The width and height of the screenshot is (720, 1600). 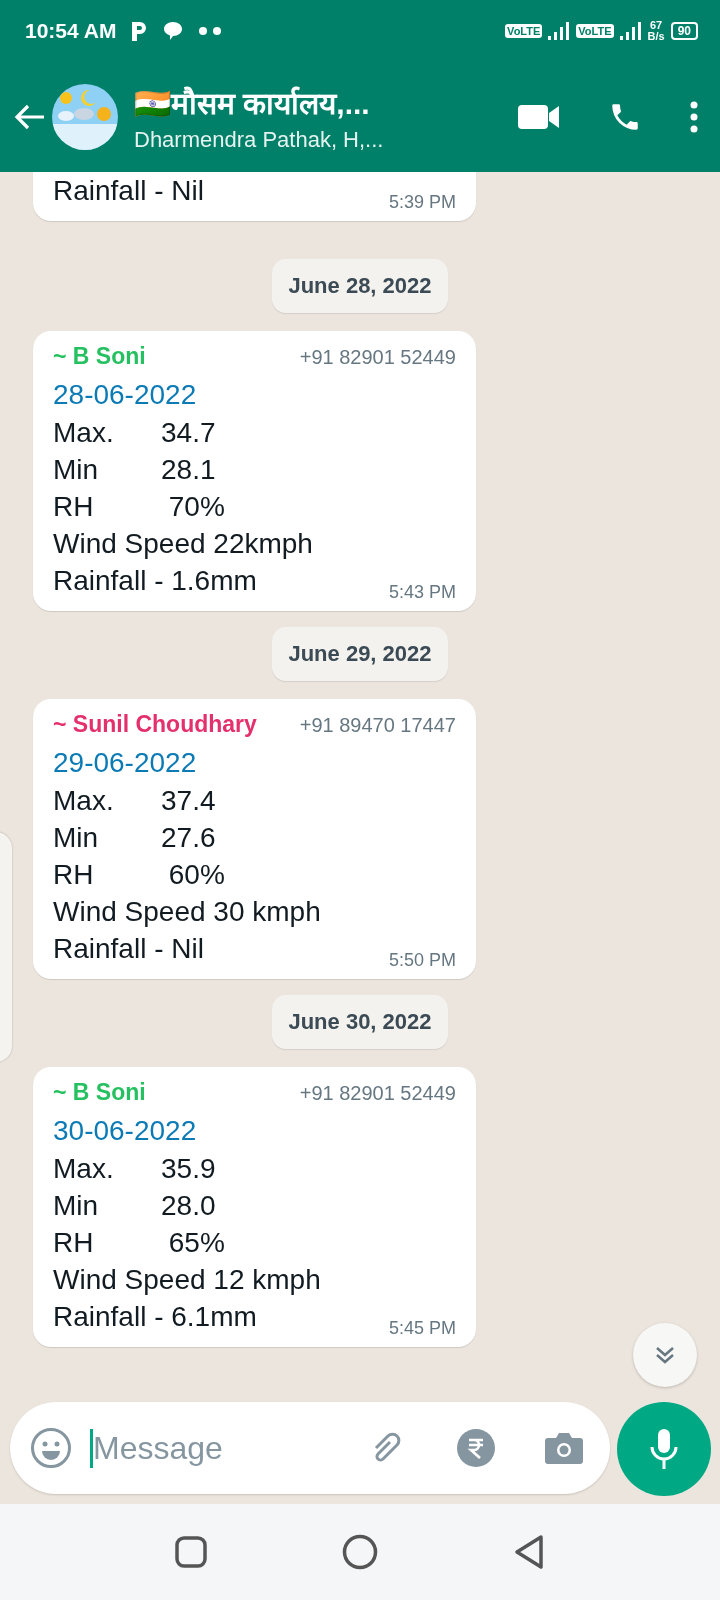 I want to click on message-line: Wind Speed 12 kmph, so click(x=187, y=1280).